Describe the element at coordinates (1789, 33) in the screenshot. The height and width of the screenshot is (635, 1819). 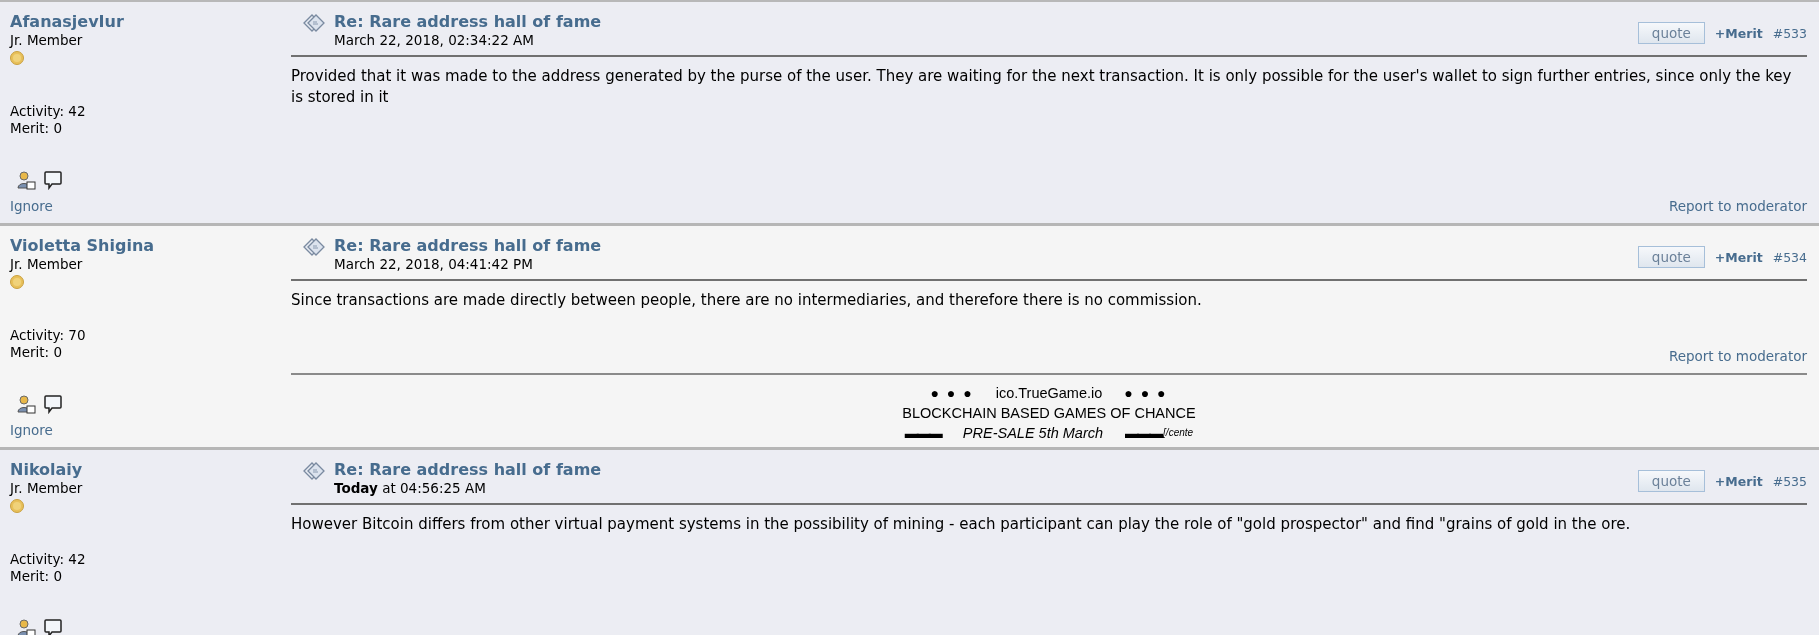
I see `post-number: #533` at that location.